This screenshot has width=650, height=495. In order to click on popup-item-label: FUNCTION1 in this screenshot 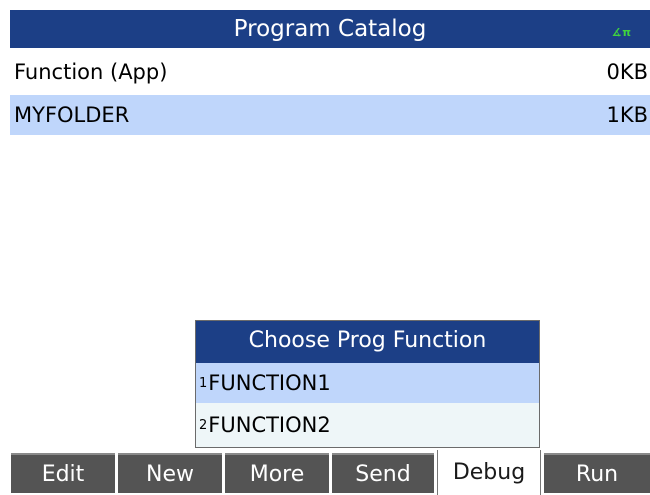, I will do `click(269, 383)`.